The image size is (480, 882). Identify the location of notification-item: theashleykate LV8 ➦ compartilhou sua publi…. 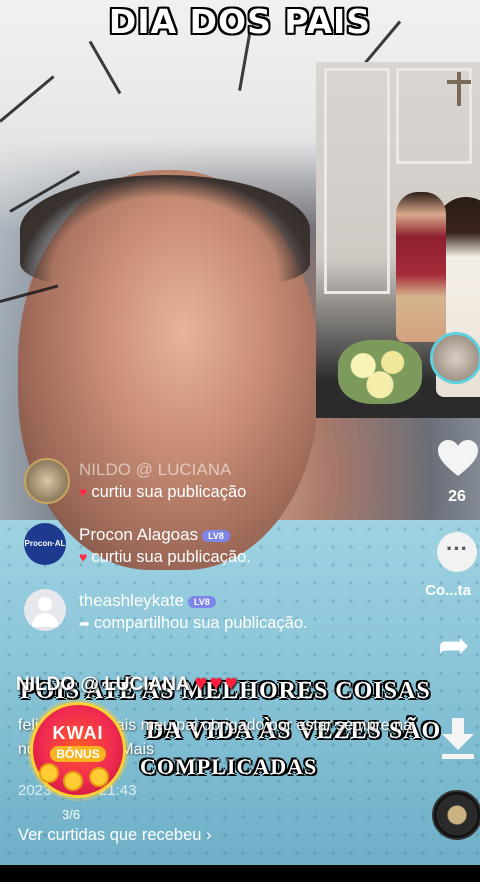
(234, 613).